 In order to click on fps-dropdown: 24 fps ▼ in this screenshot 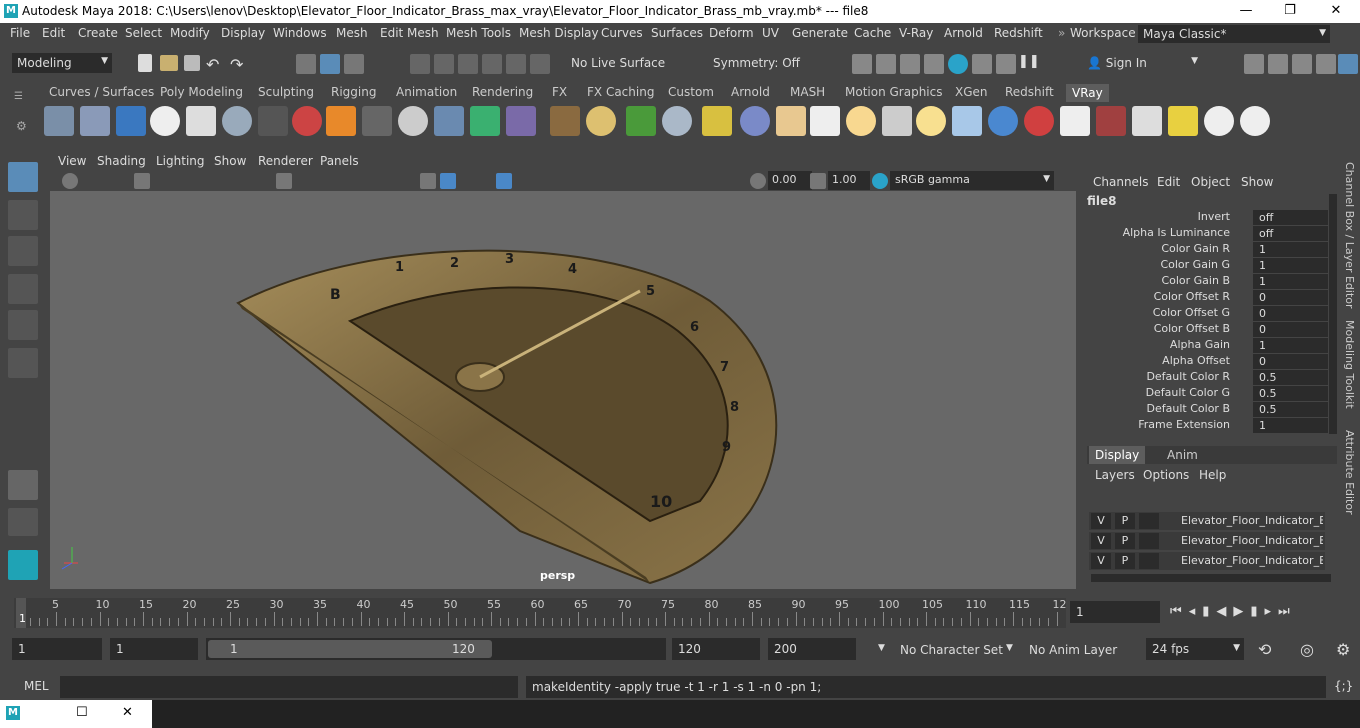, I will do `click(1195, 649)`.